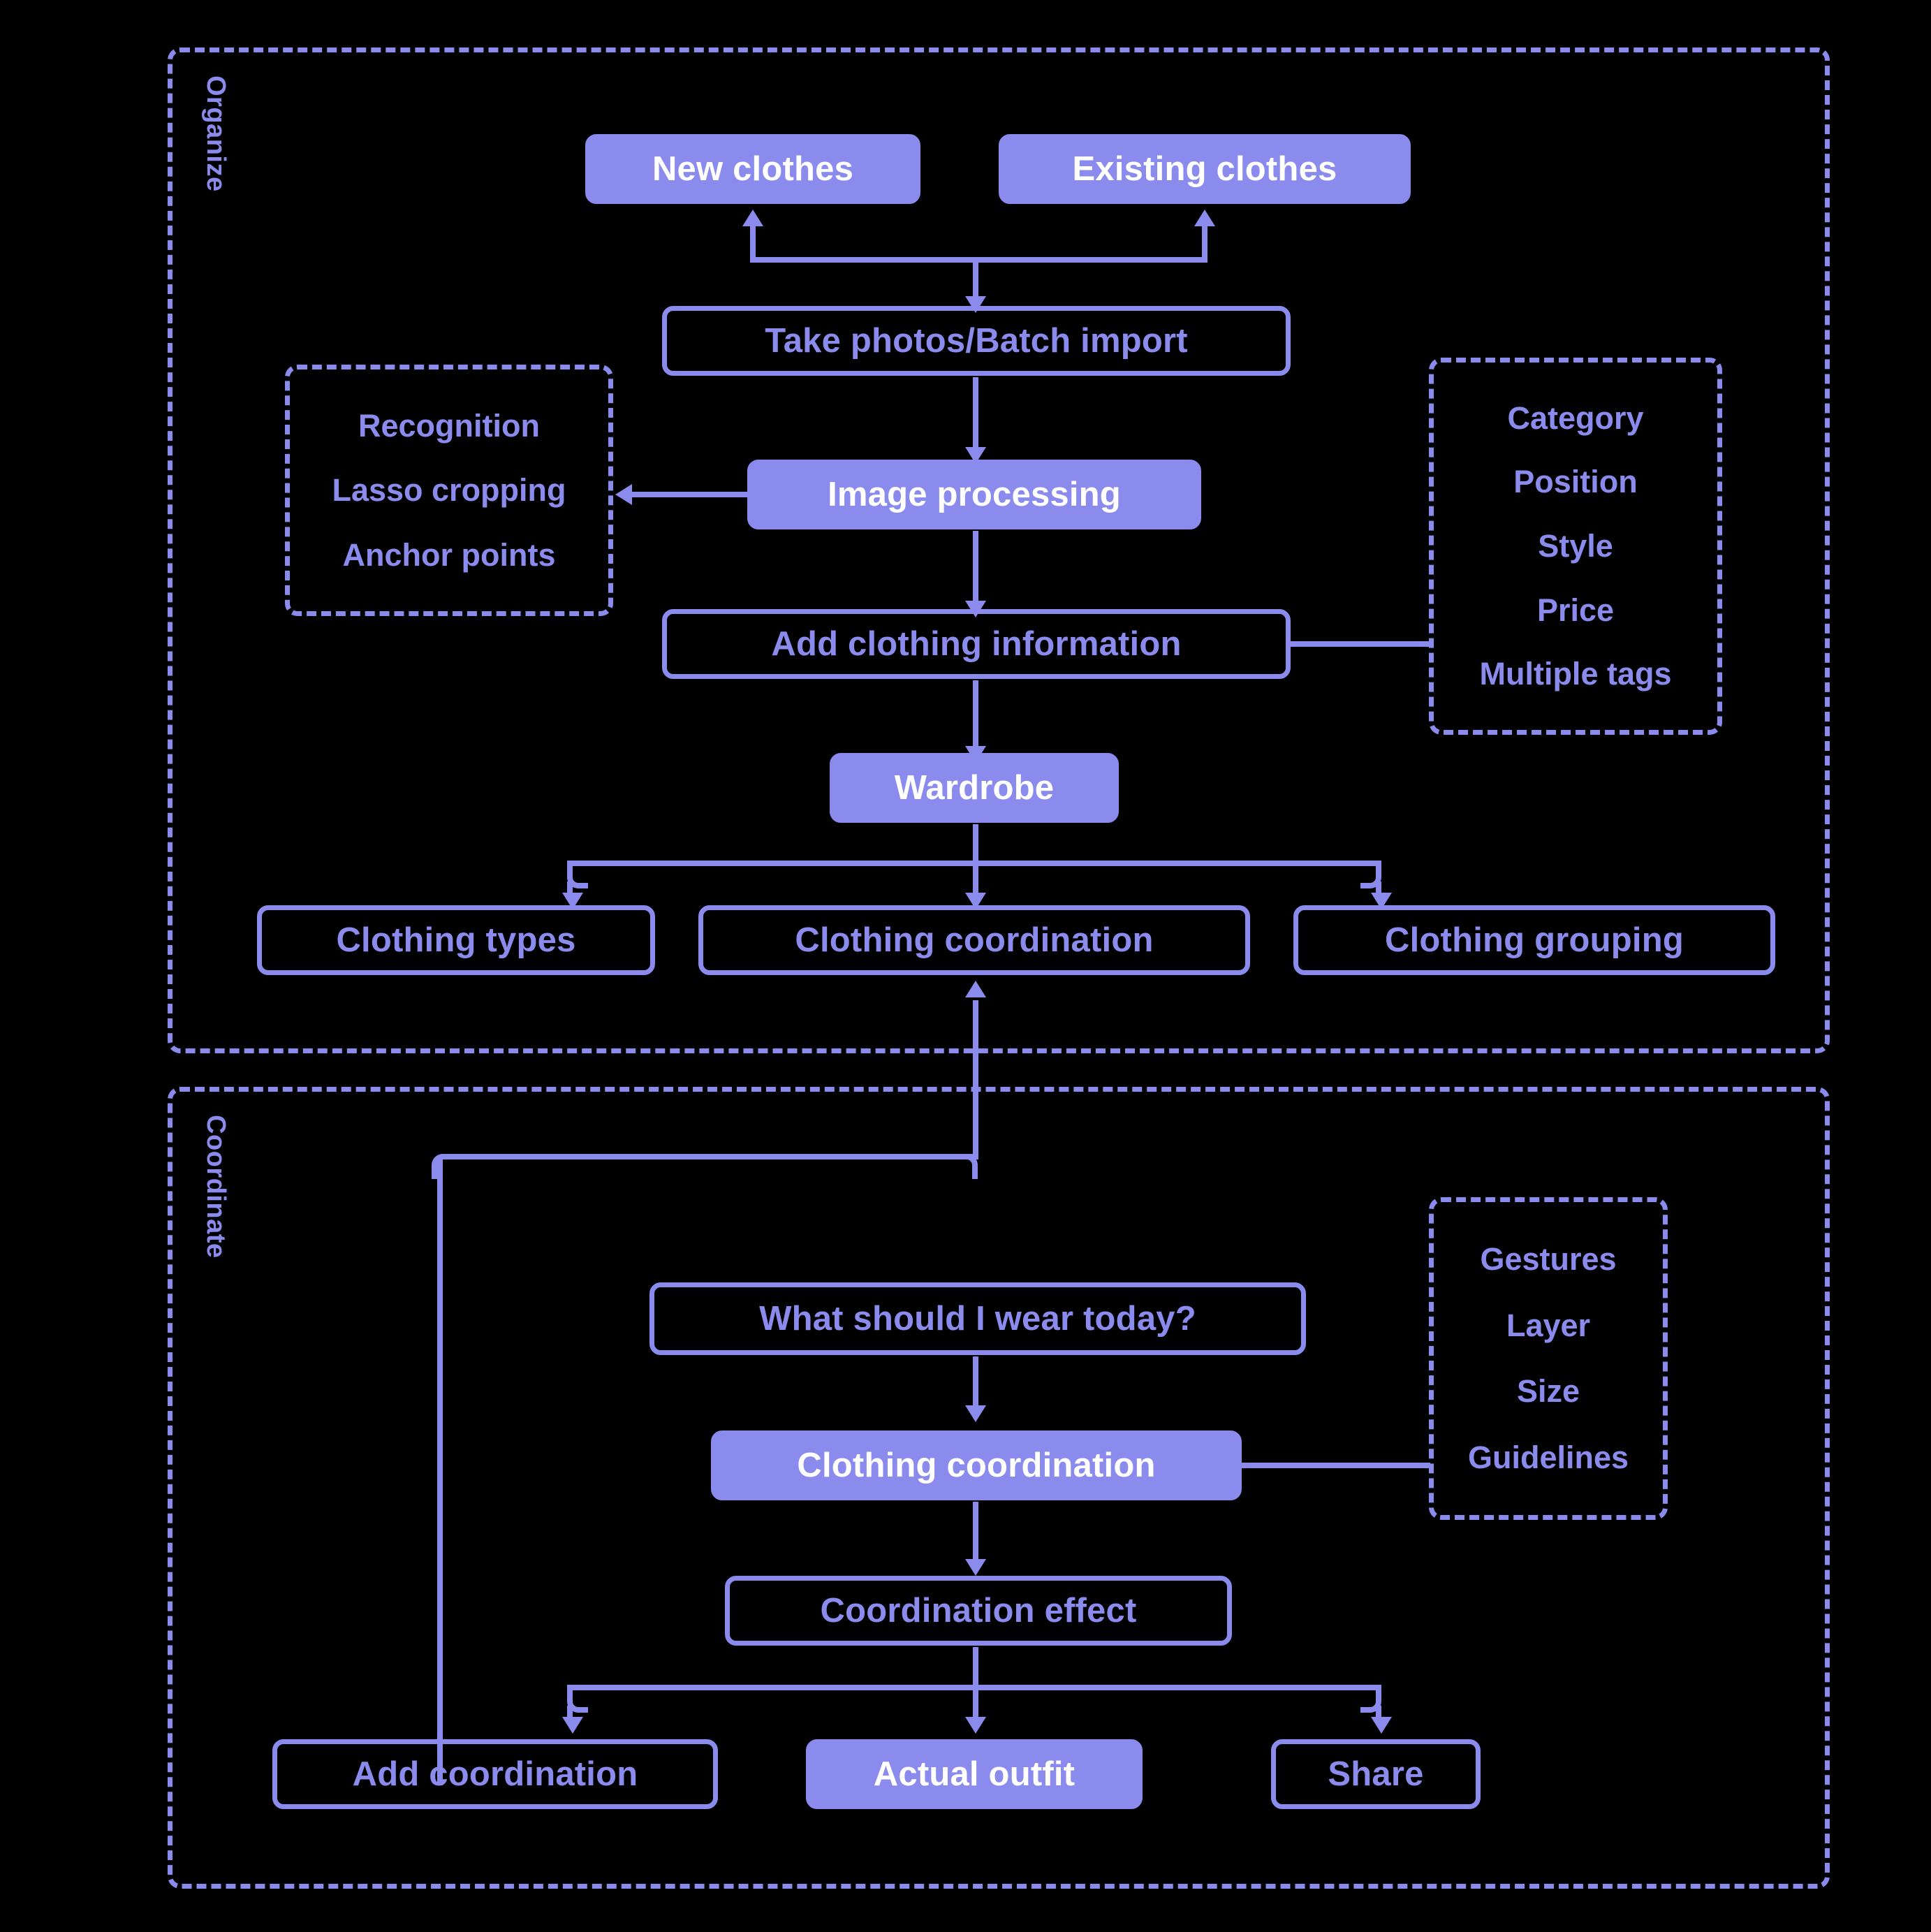  I want to click on node-clothing-types: Clothing types, so click(456, 940).